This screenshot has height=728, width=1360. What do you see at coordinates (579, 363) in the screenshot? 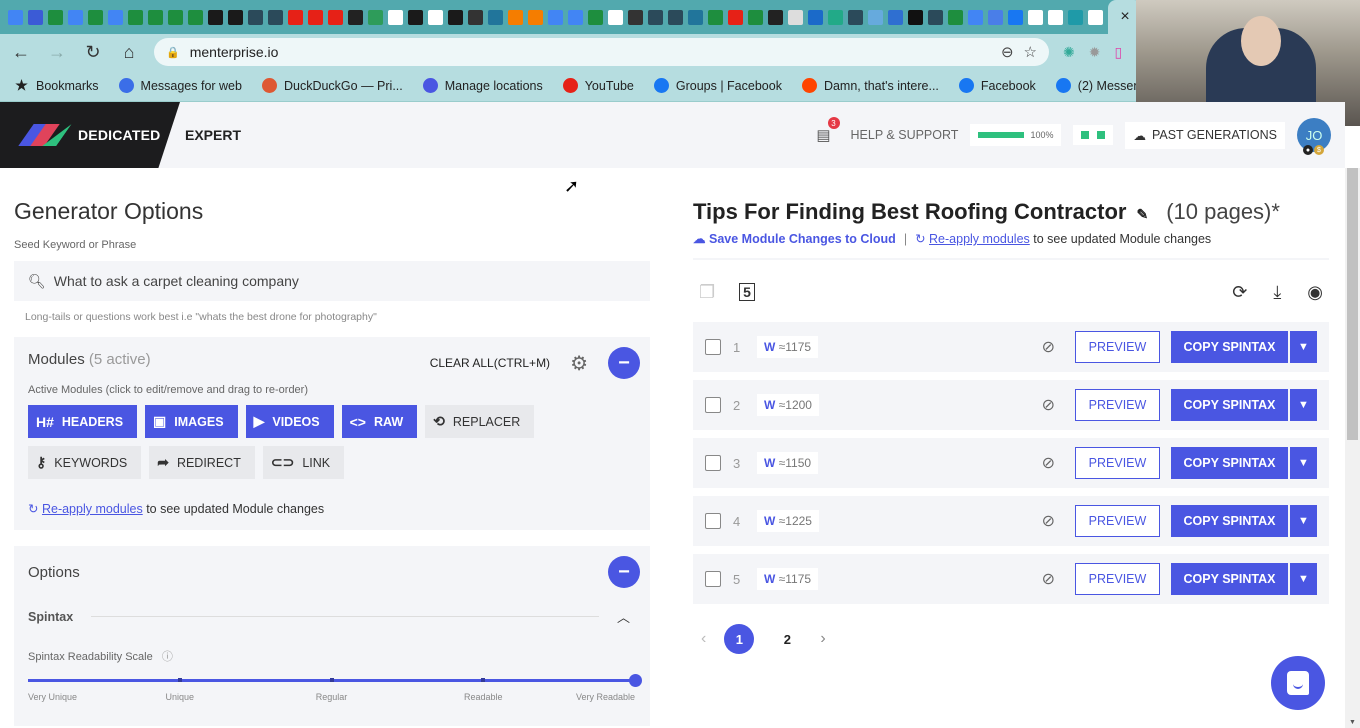
I see `gear-icon: ⚙` at bounding box center [579, 363].